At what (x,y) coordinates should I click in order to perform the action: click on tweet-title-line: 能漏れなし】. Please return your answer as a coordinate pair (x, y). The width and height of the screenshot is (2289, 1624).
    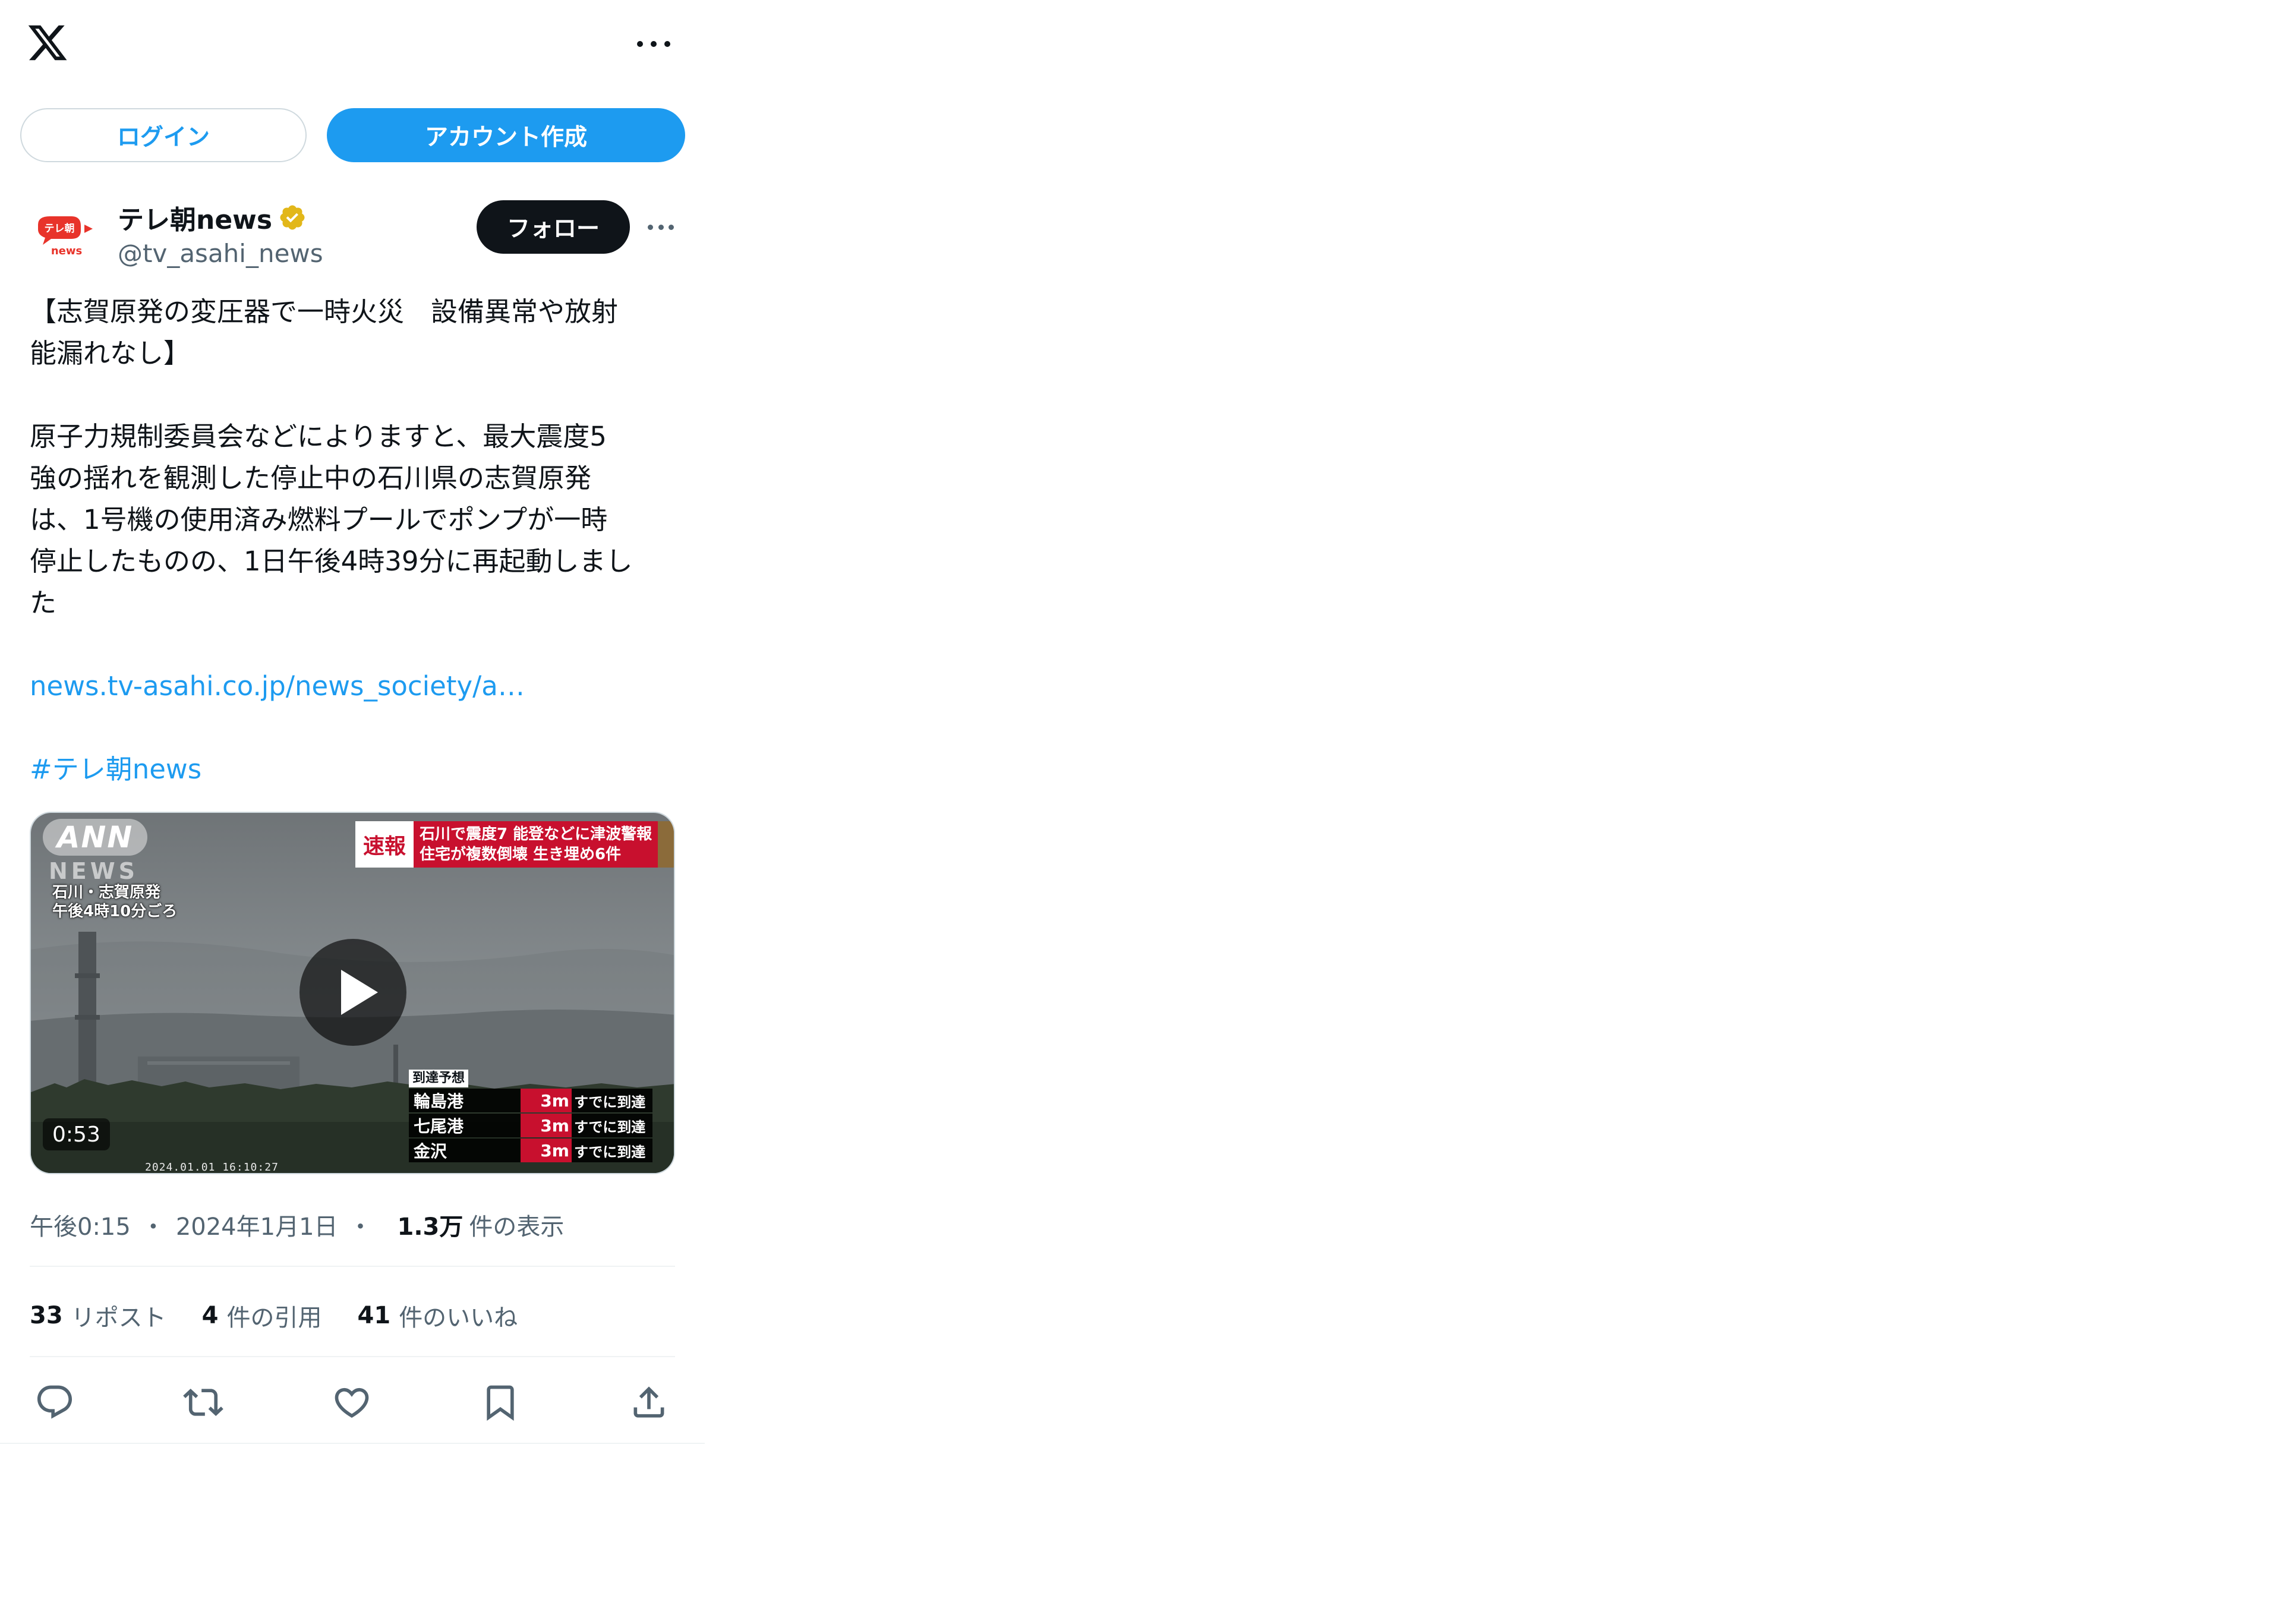
    Looking at the image, I should click on (110, 353).